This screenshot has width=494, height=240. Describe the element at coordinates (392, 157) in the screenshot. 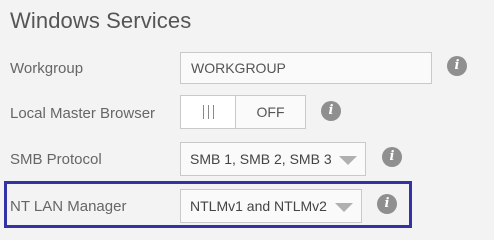

I see `smb-protocol-info-icon: i` at that location.